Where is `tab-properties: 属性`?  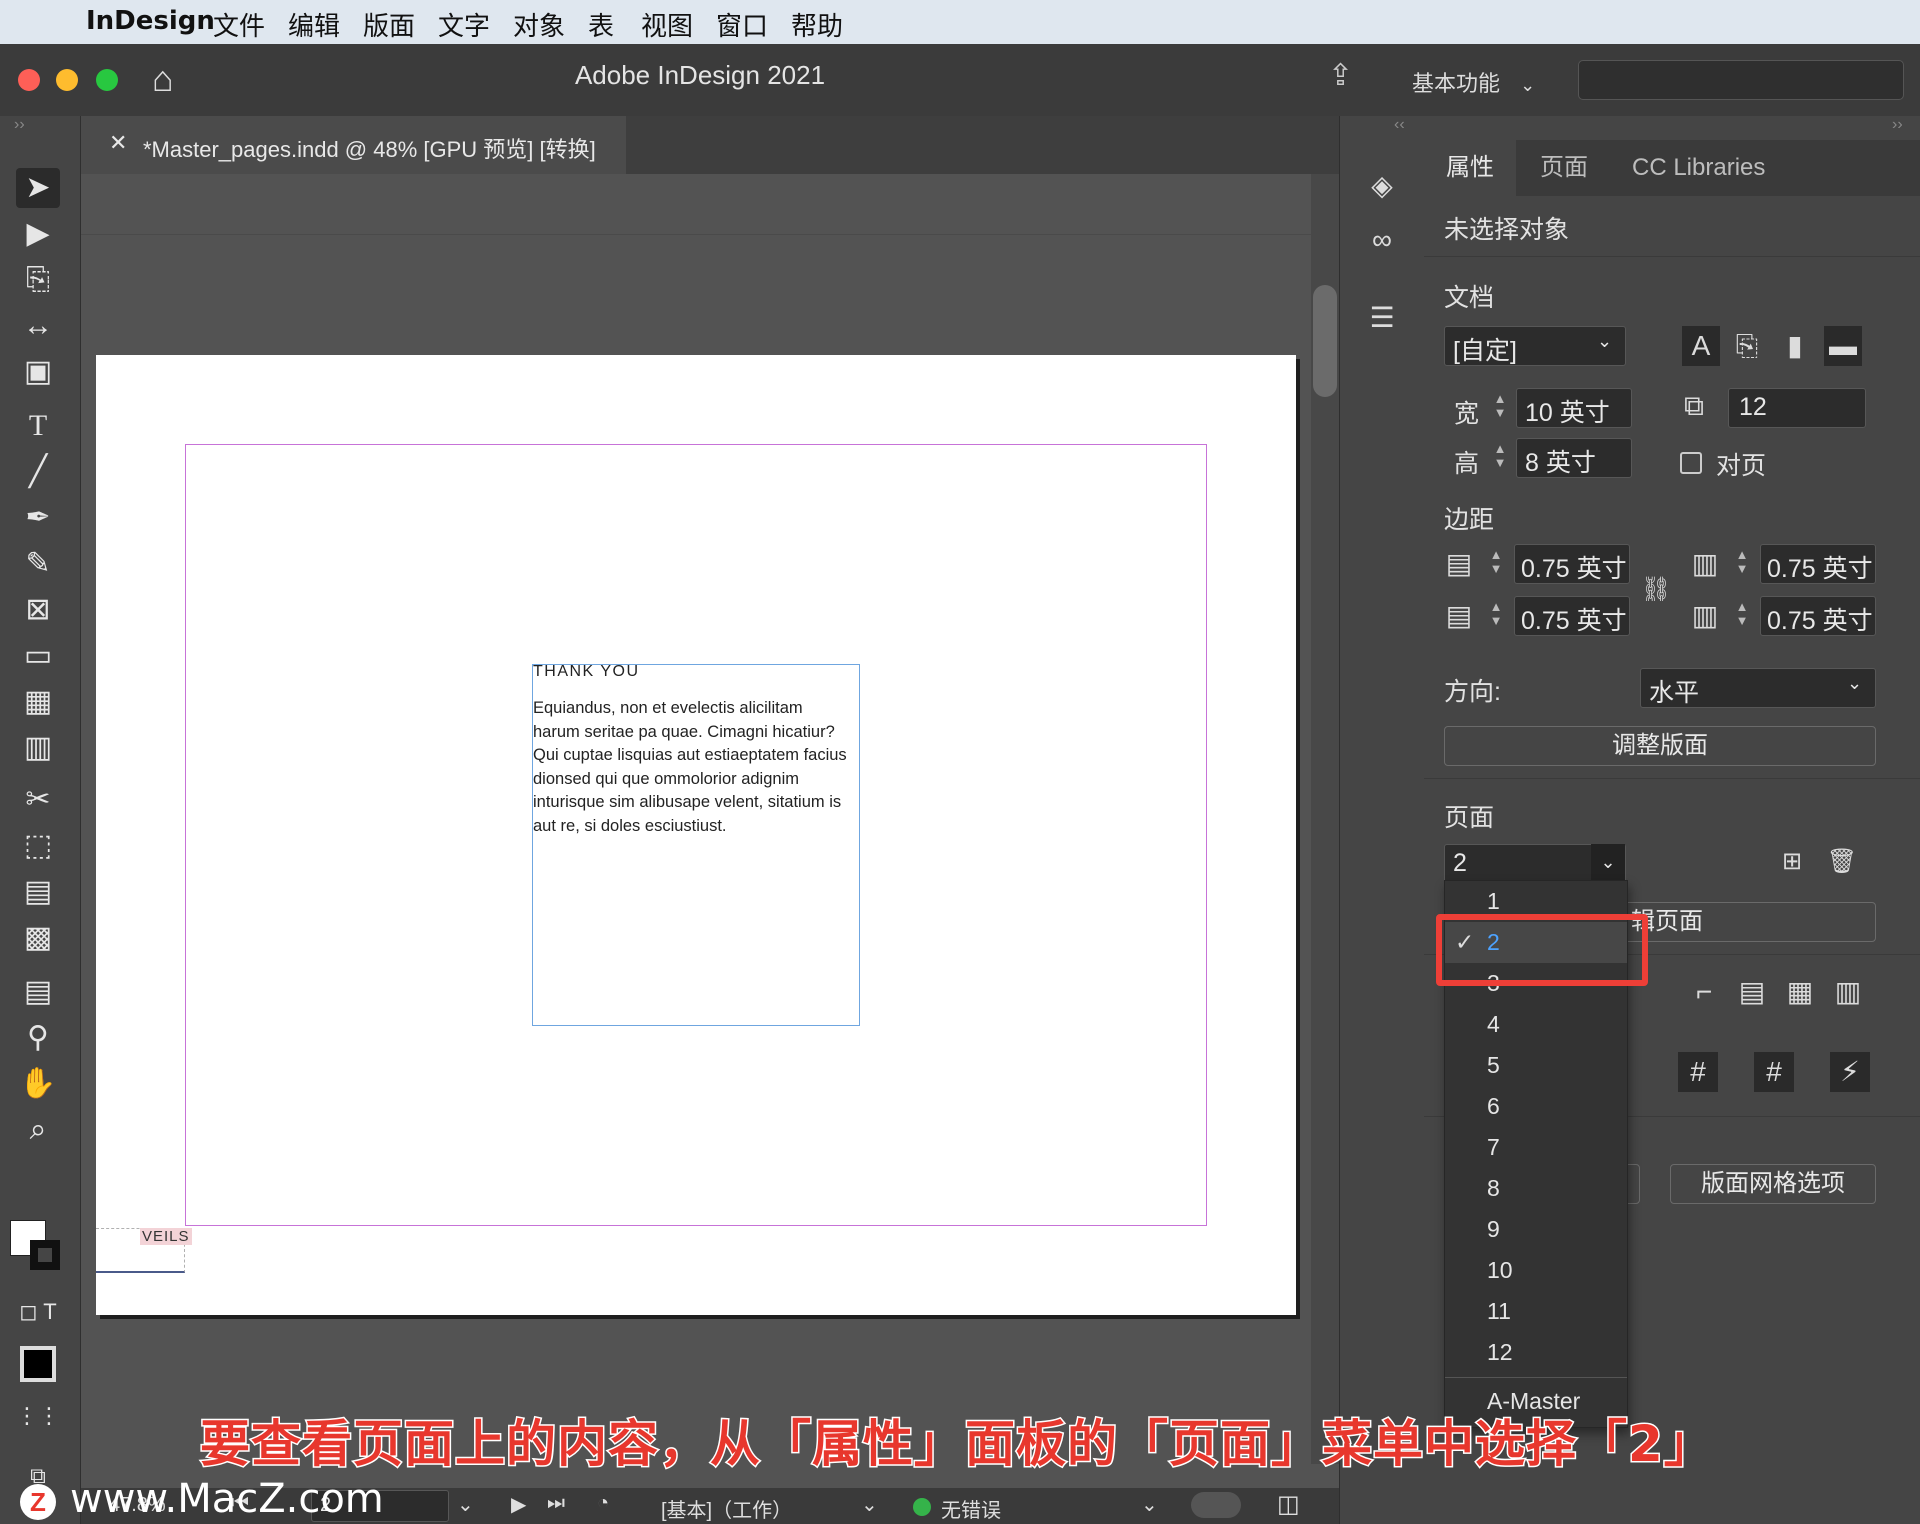 tab-properties: 属性 is located at coordinates (1470, 168).